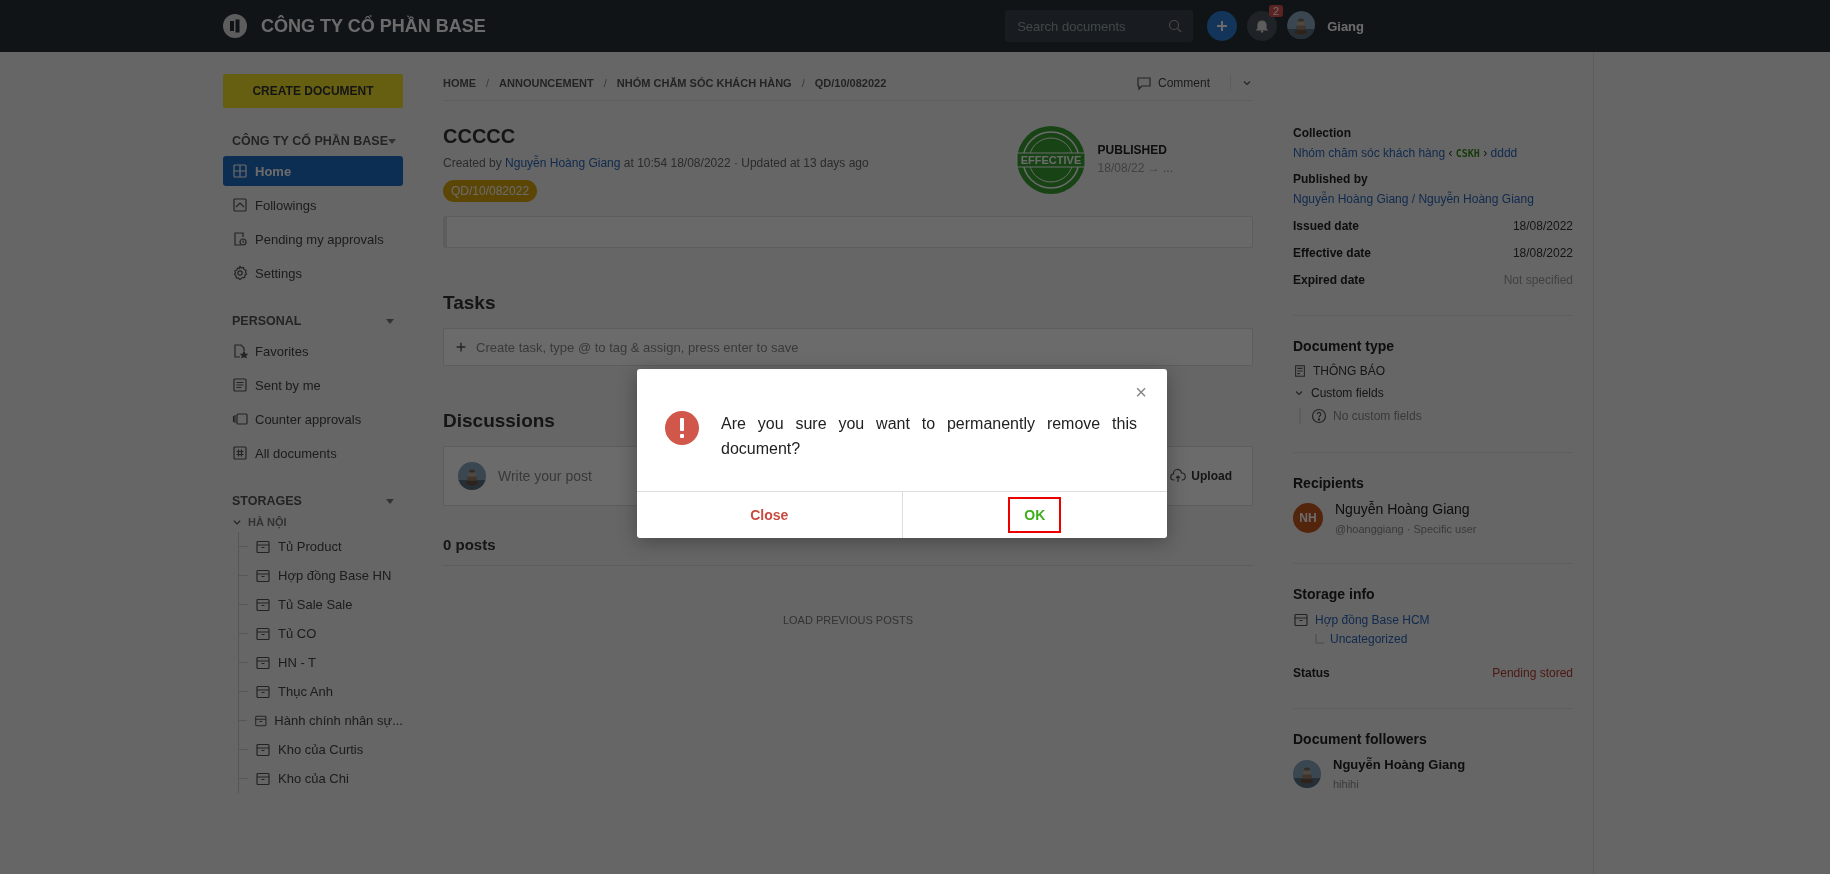  I want to click on follower-name: Nguyễn Hoàng Giang, so click(1399, 764).